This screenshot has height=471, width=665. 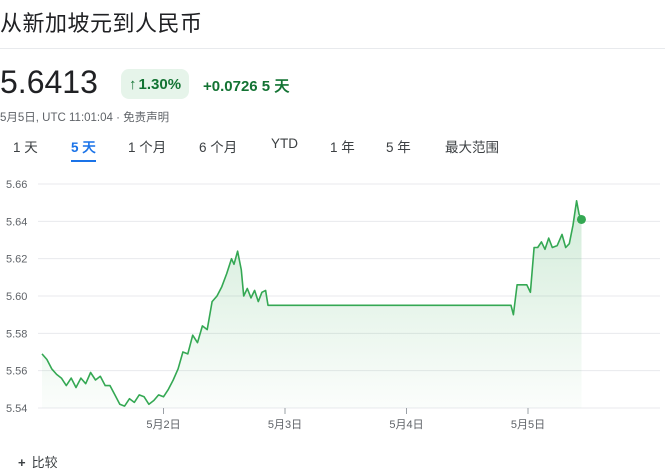 What do you see at coordinates (163, 425) in the screenshot?
I see `x-tick-label: 5月2日` at bounding box center [163, 425].